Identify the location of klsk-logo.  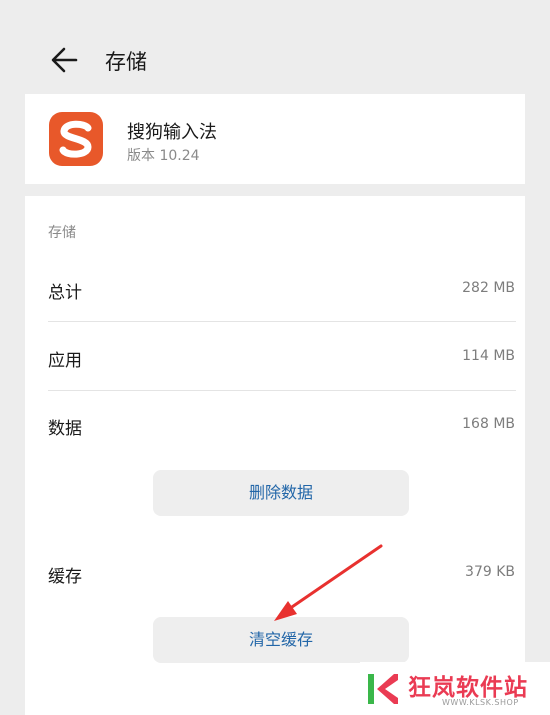
(383, 689).